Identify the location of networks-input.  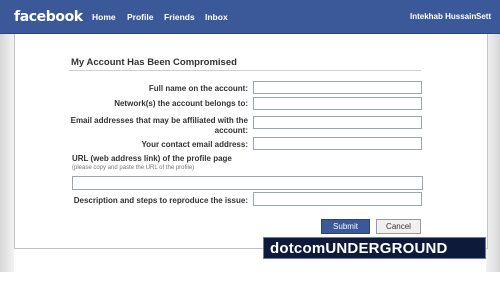
(337, 103).